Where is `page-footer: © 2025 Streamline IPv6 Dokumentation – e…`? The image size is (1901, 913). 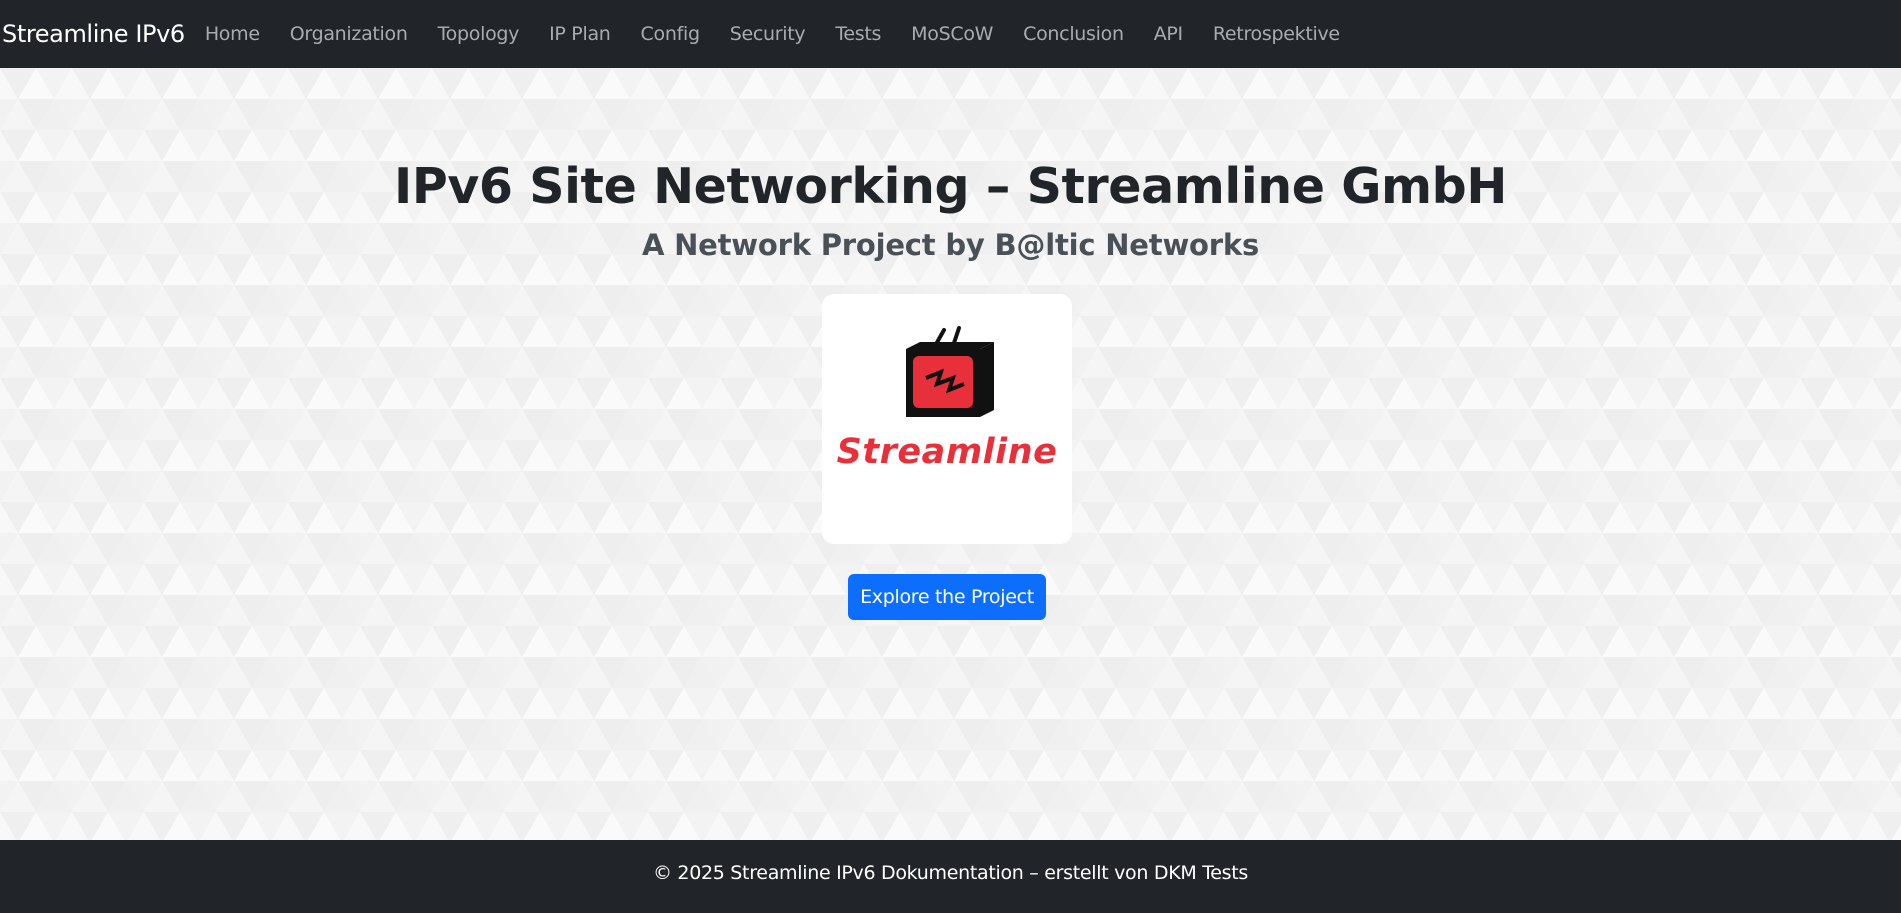
page-footer: © 2025 Streamline IPv6 Dokumentation – e… is located at coordinates (950, 876).